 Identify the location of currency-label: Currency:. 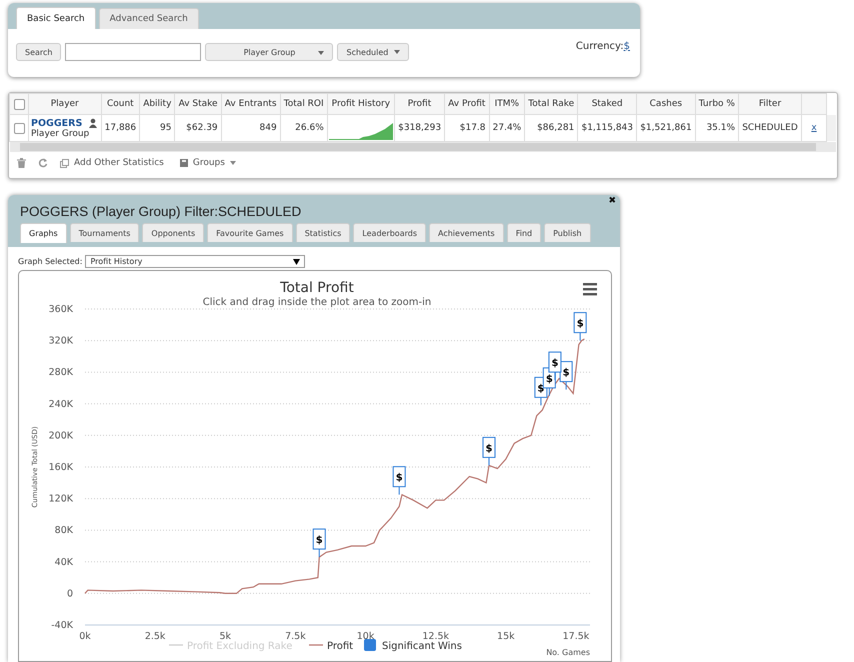
(600, 46).